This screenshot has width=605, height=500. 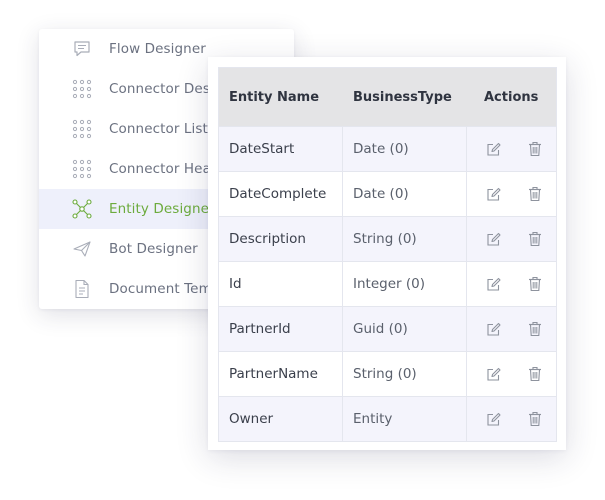 What do you see at coordinates (82, 289) in the screenshot?
I see `document-icon` at bounding box center [82, 289].